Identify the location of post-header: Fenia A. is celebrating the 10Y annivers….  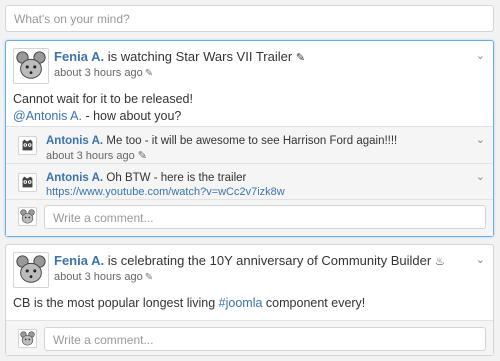
(249, 261).